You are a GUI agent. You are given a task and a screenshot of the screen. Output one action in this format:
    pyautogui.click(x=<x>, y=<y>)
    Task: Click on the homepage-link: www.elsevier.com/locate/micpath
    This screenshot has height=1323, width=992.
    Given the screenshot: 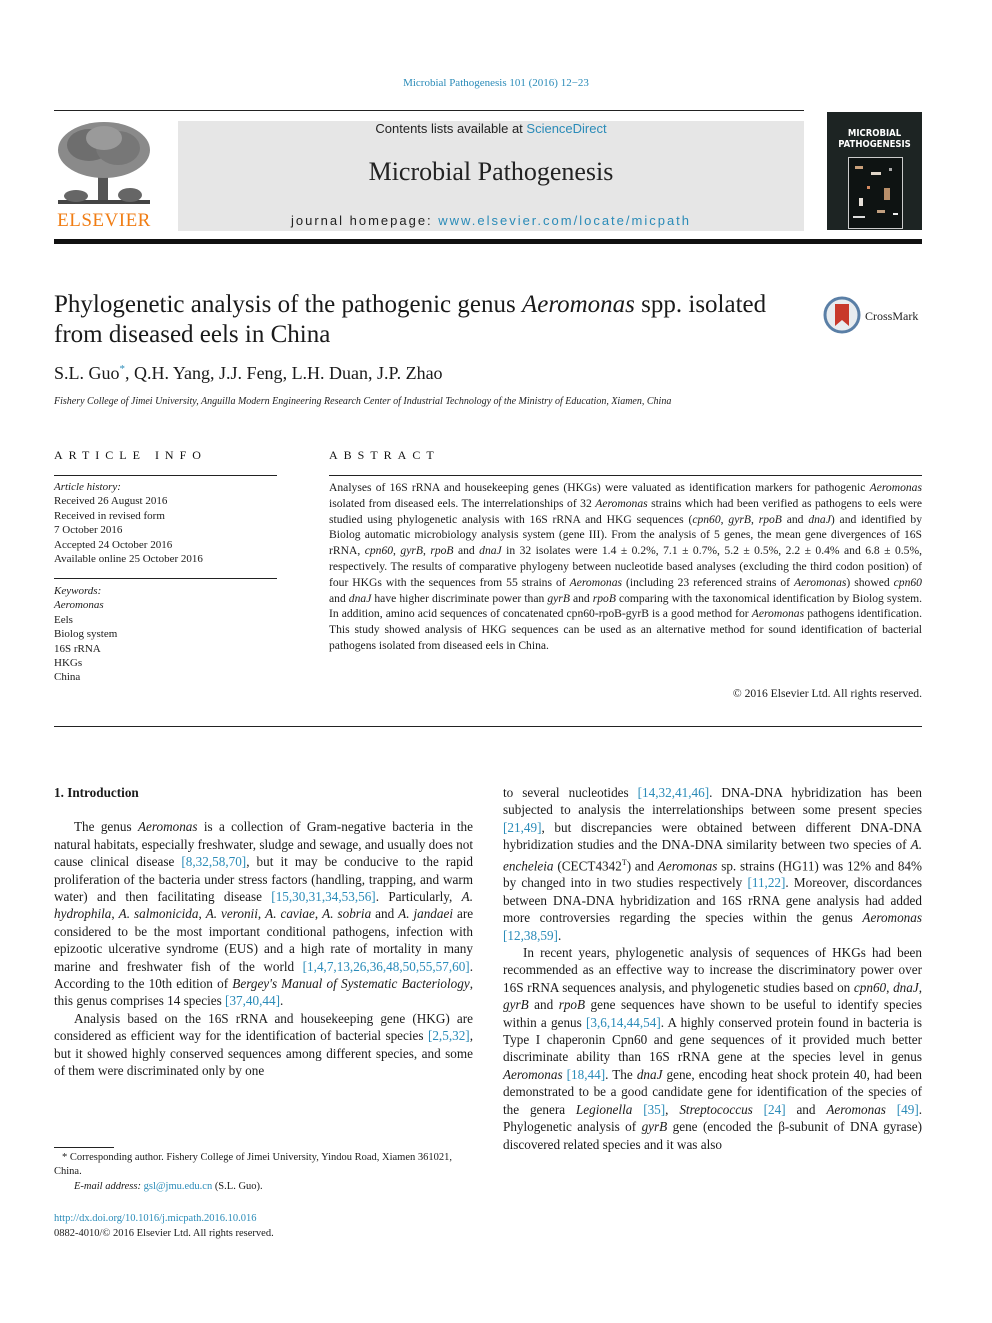 What is the action you would take?
    pyautogui.click(x=564, y=220)
    